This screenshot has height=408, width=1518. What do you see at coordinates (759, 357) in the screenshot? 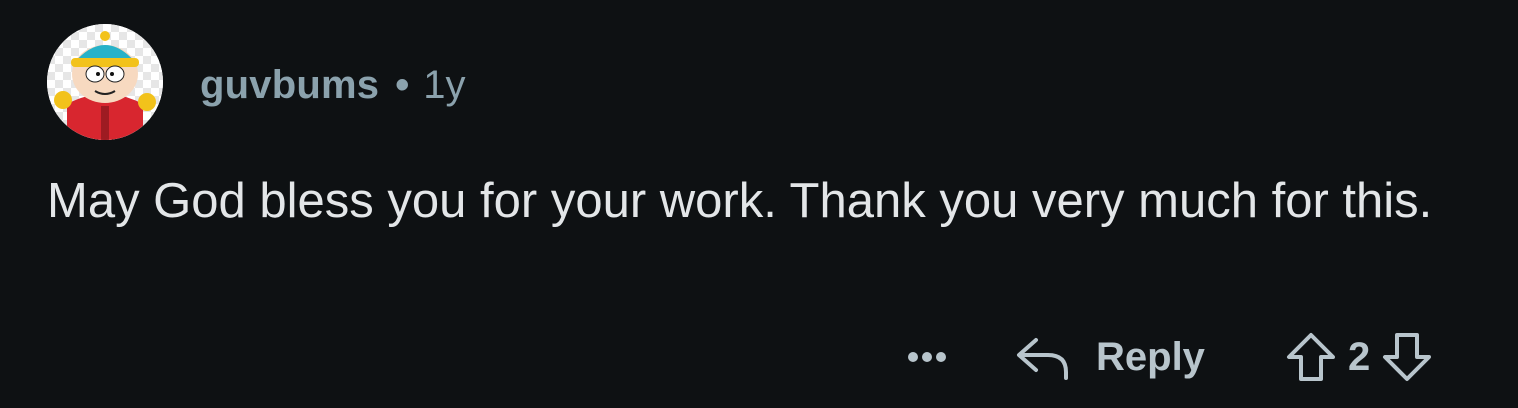
I see `comment-actions: Reply 2` at bounding box center [759, 357].